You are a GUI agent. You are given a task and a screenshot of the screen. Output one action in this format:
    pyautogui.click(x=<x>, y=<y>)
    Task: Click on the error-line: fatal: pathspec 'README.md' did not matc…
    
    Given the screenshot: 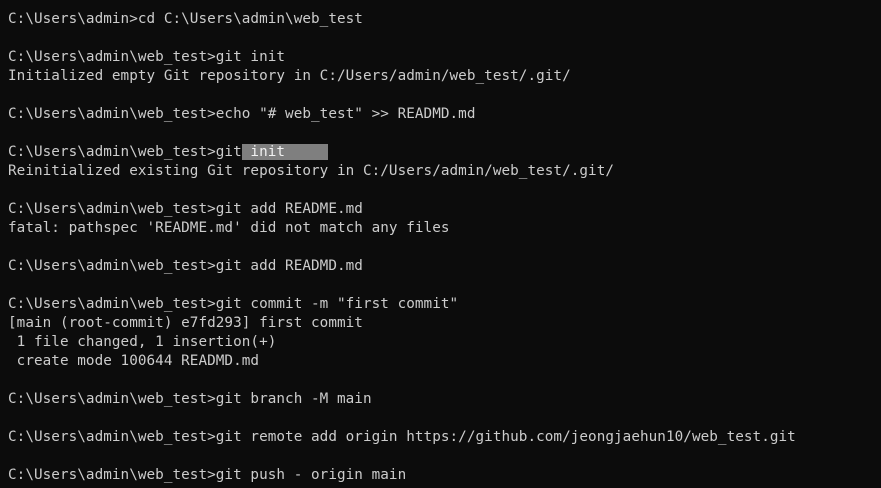 What is the action you would take?
    pyautogui.click(x=229, y=228)
    